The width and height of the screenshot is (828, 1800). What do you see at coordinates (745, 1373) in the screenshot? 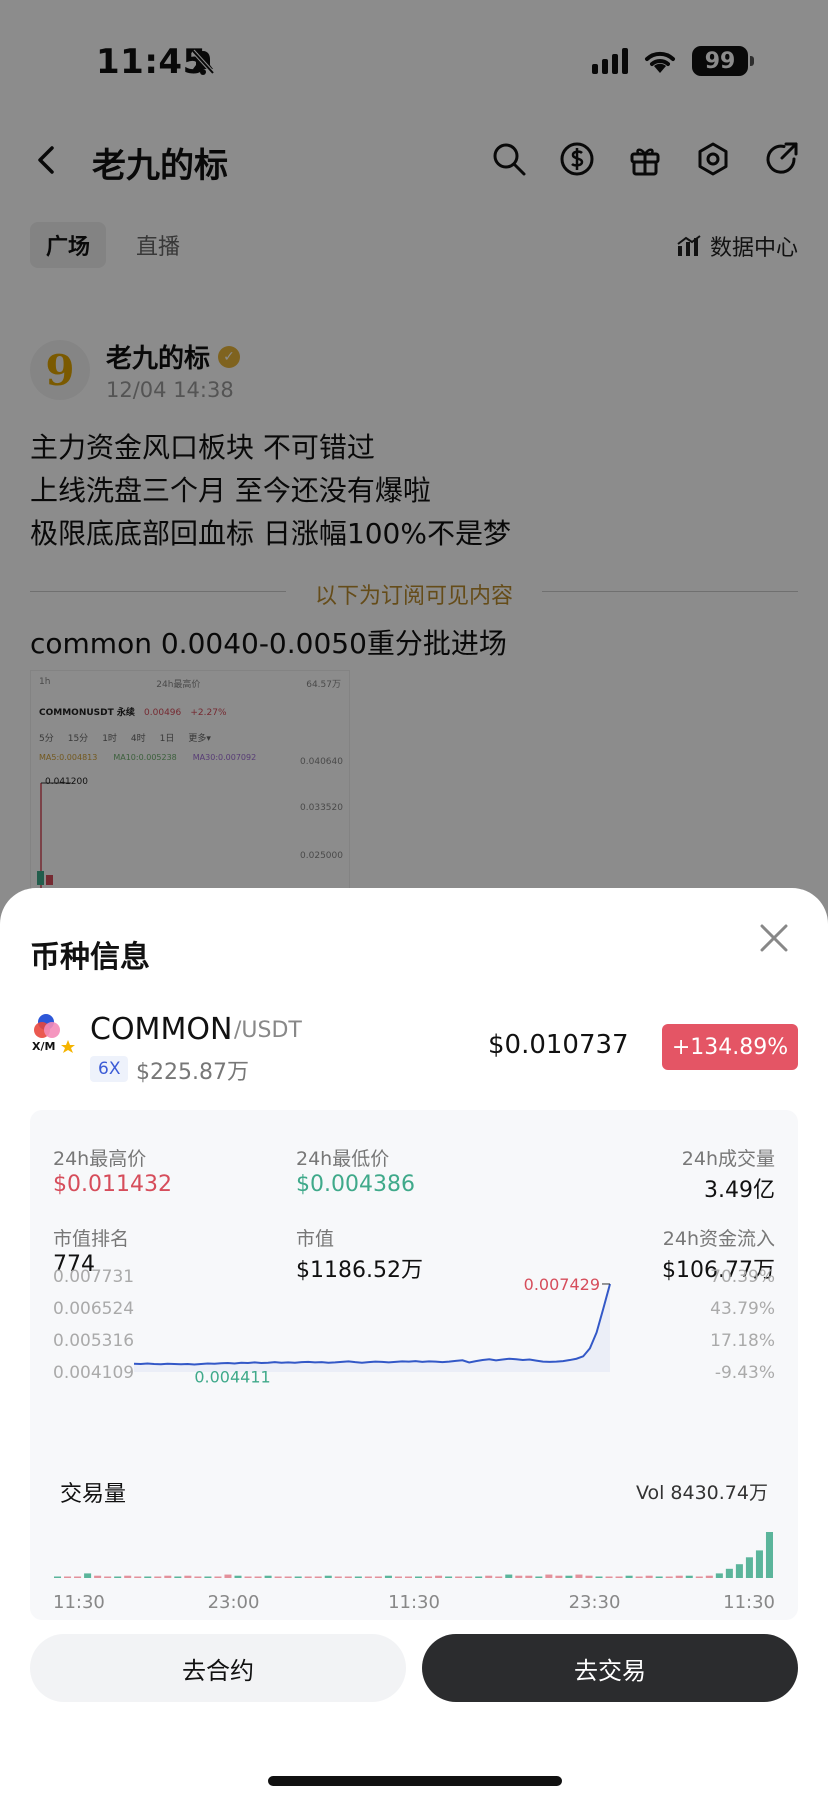
I see `y-pct-tick-label: -9.43%` at bounding box center [745, 1373].